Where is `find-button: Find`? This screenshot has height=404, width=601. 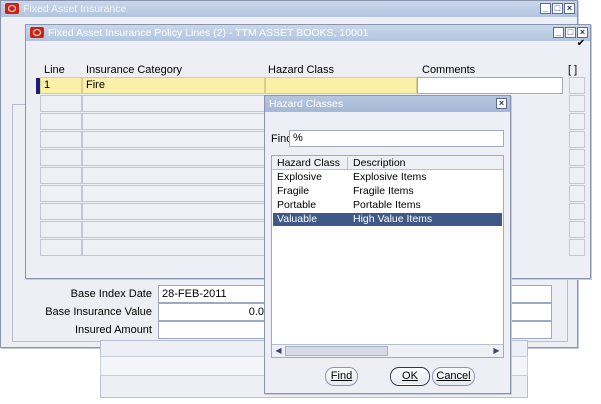
find-button: Find is located at coordinates (341, 376).